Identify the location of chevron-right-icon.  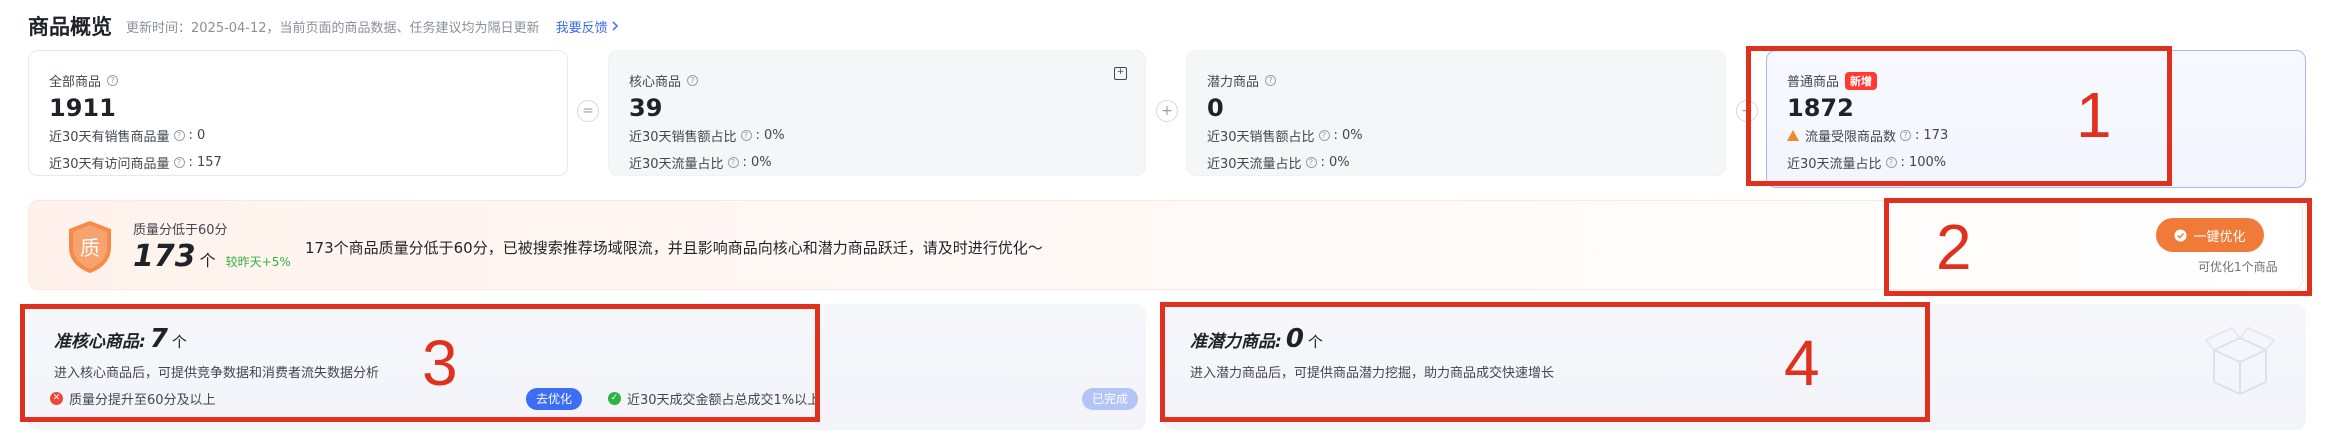
(615, 26).